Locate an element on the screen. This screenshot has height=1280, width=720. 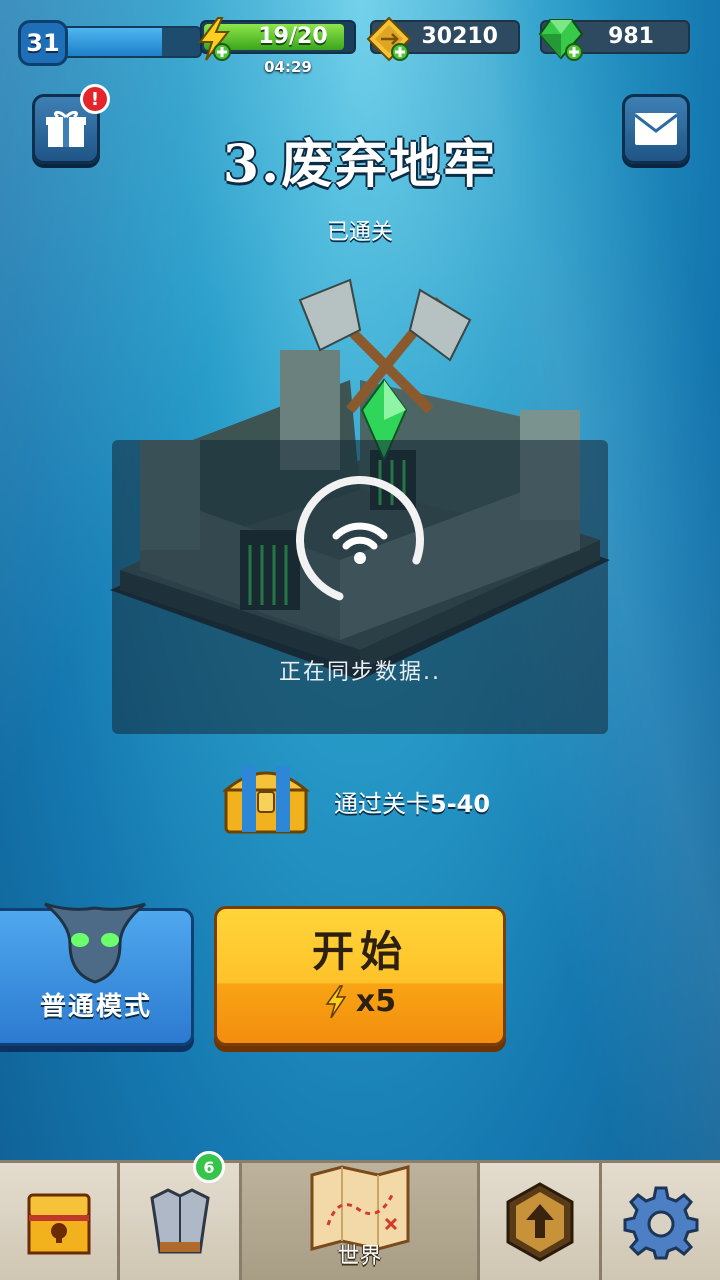
equipment-badge: 6 is located at coordinates (209, 1167).